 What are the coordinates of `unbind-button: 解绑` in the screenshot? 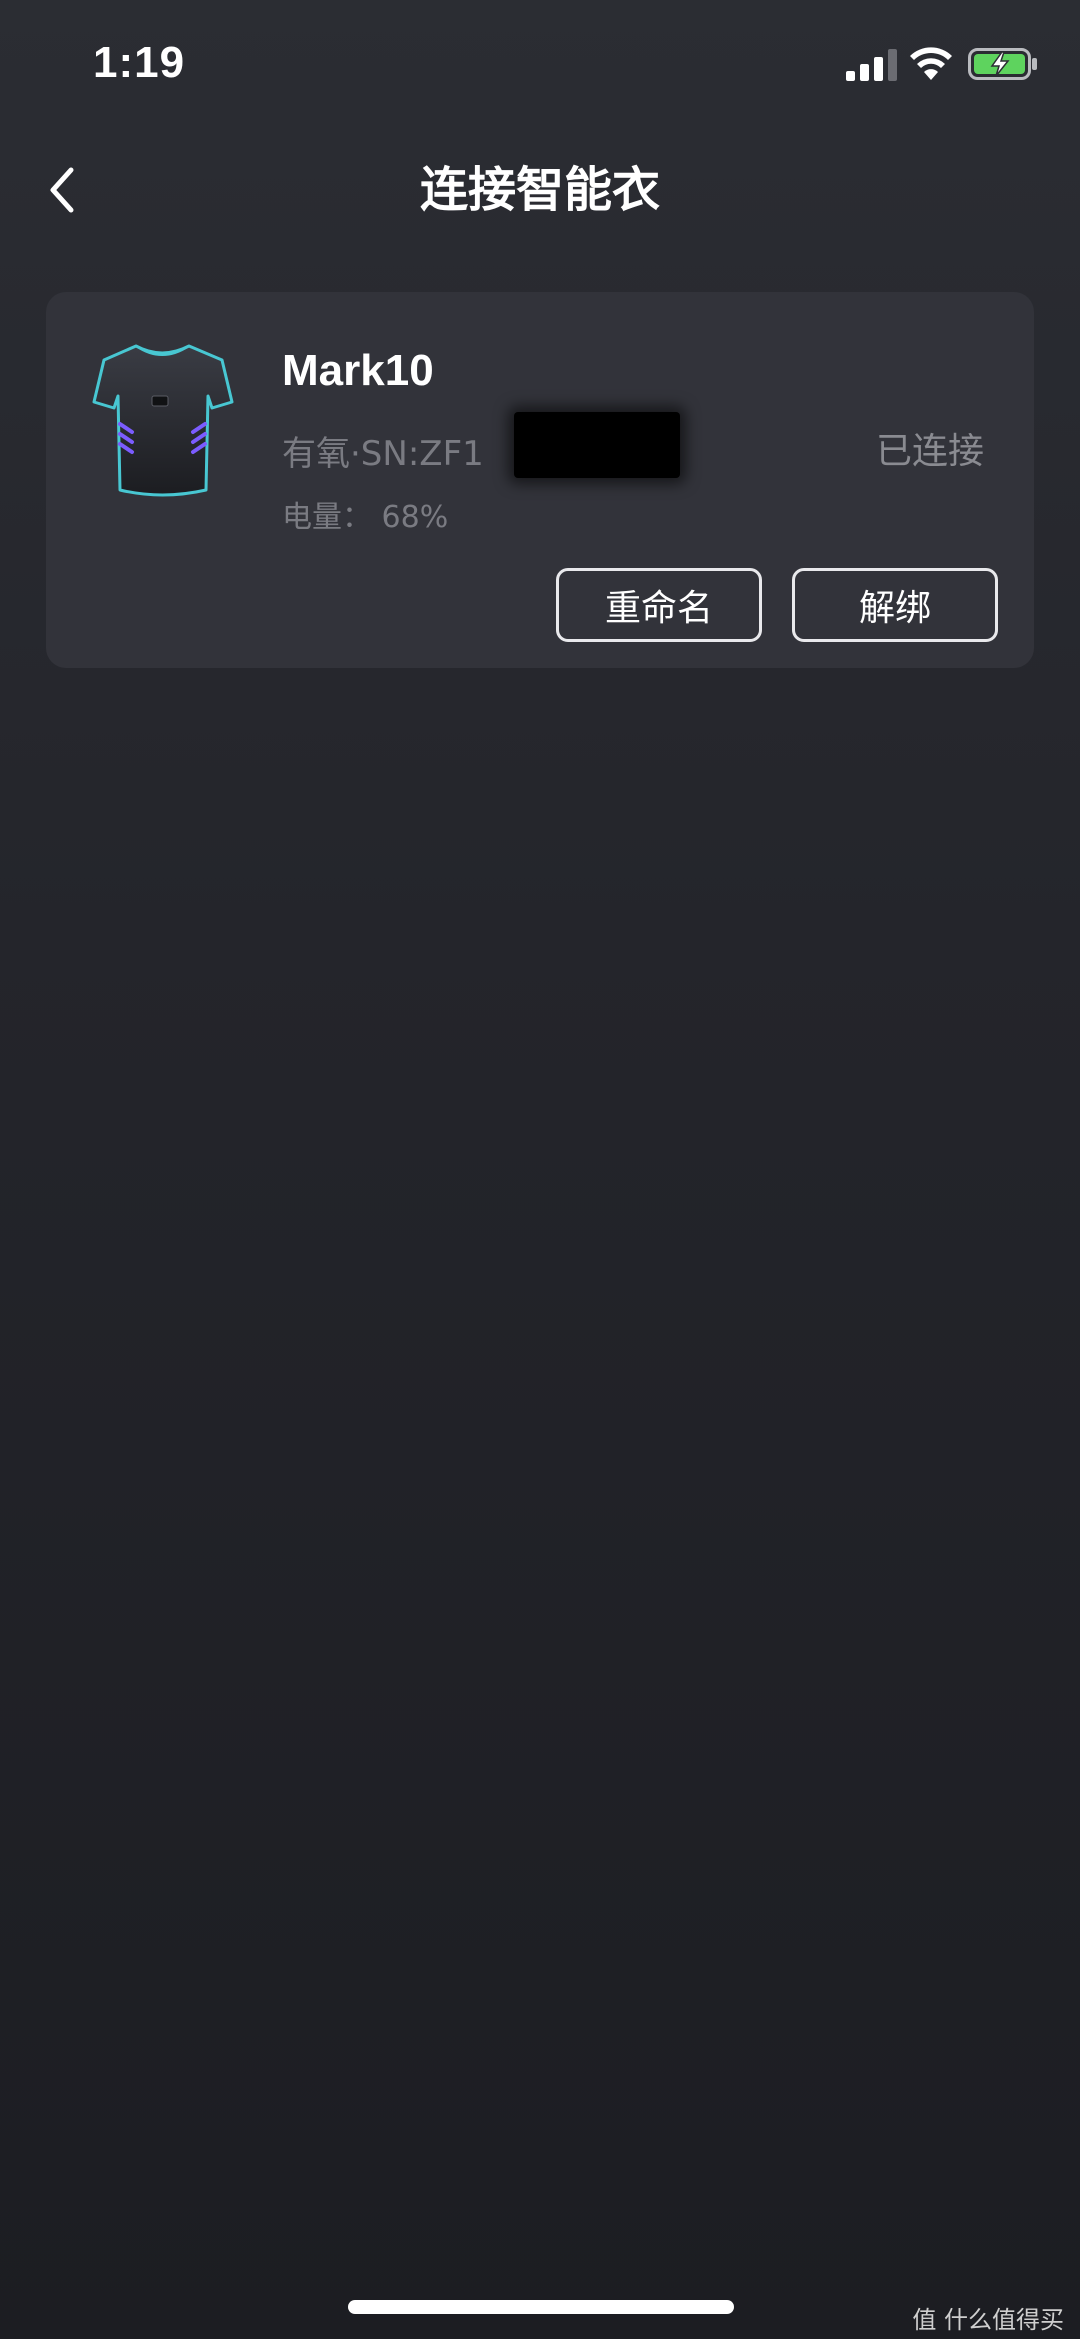 It's located at (895, 605).